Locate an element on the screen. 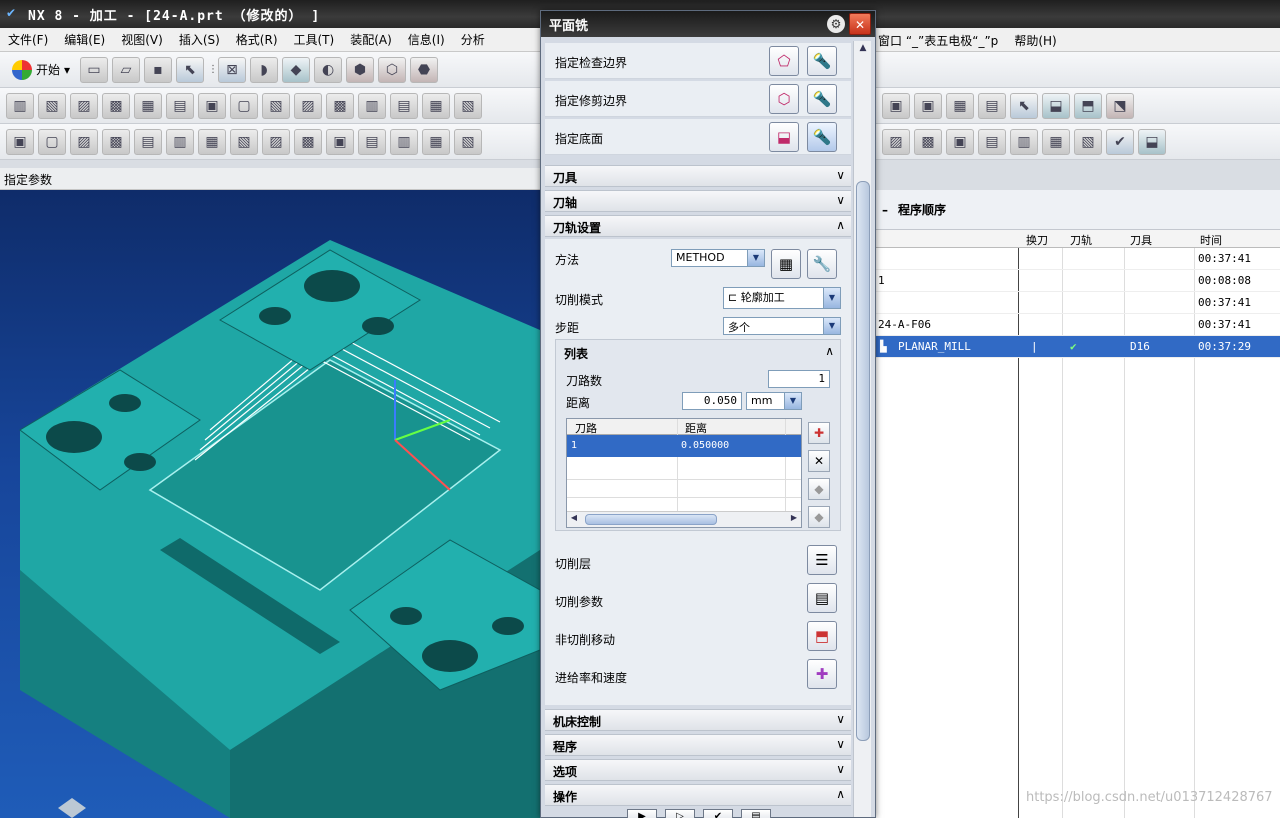  cut-params-icon: ▤ is located at coordinates (822, 598).